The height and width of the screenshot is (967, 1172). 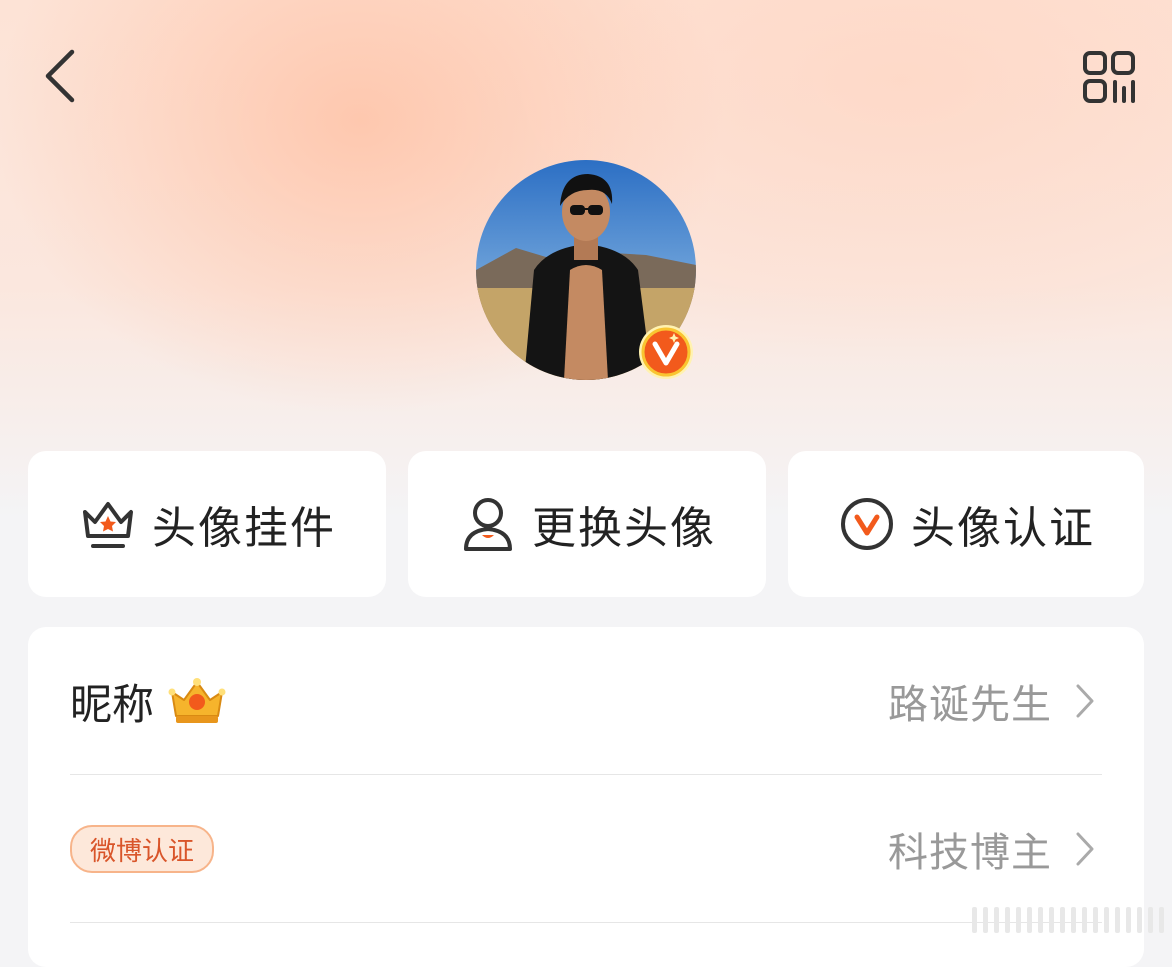 I want to click on row-divider, so click(x=586, y=922).